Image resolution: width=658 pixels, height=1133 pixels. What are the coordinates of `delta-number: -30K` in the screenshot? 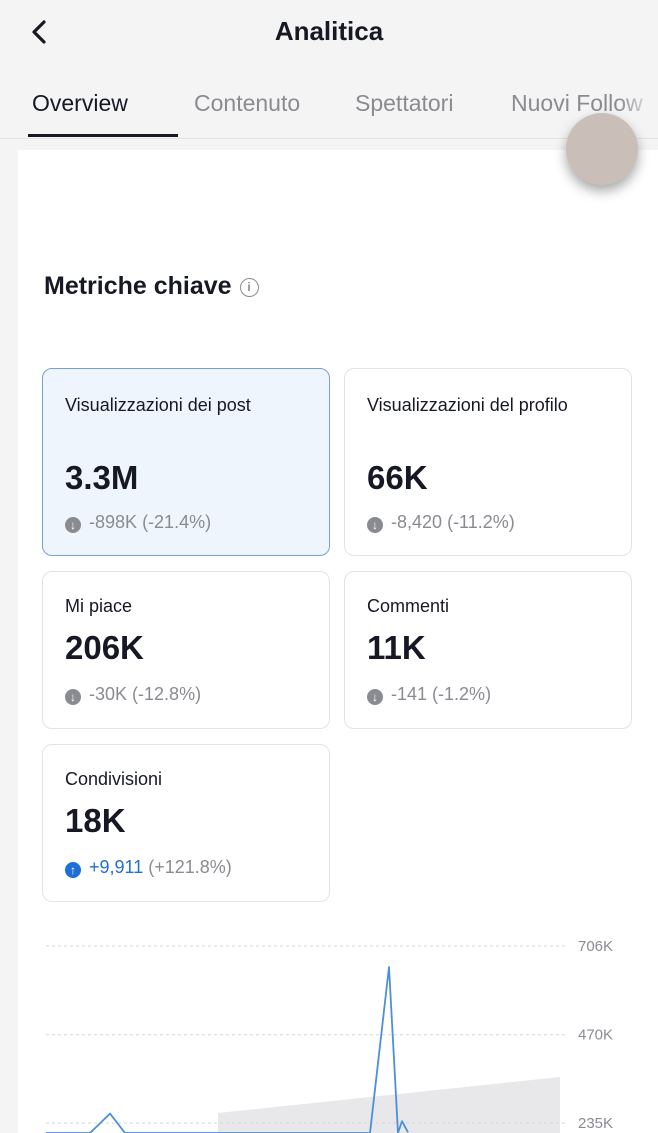 It's located at (108, 694).